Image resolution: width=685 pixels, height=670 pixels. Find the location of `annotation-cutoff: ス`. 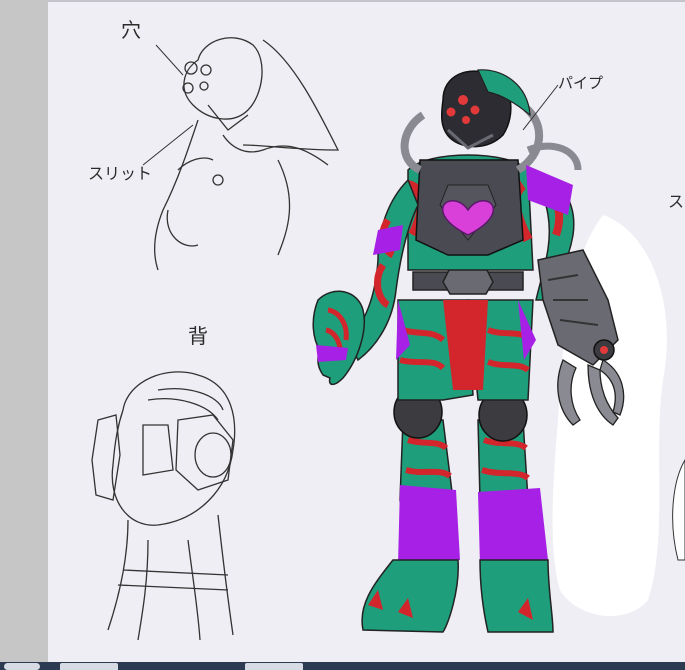

annotation-cutoff: ス is located at coordinates (676, 201).